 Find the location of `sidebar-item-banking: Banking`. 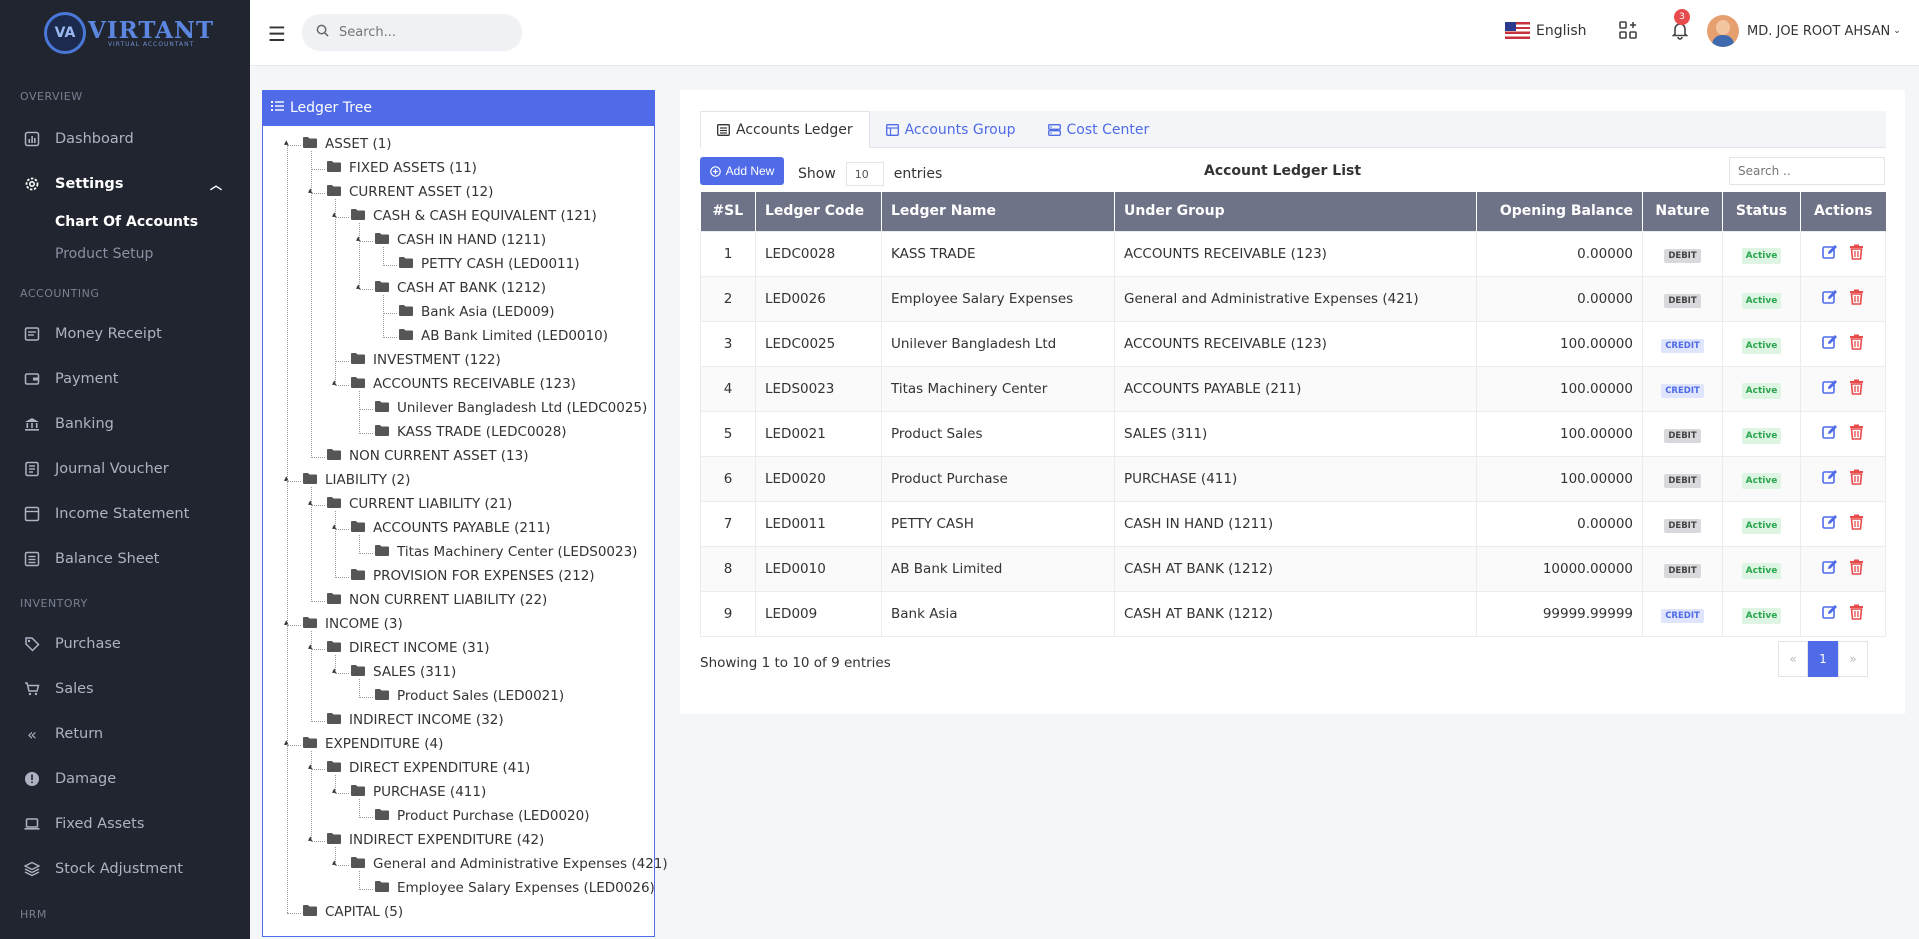

sidebar-item-banking: Banking is located at coordinates (125, 424).